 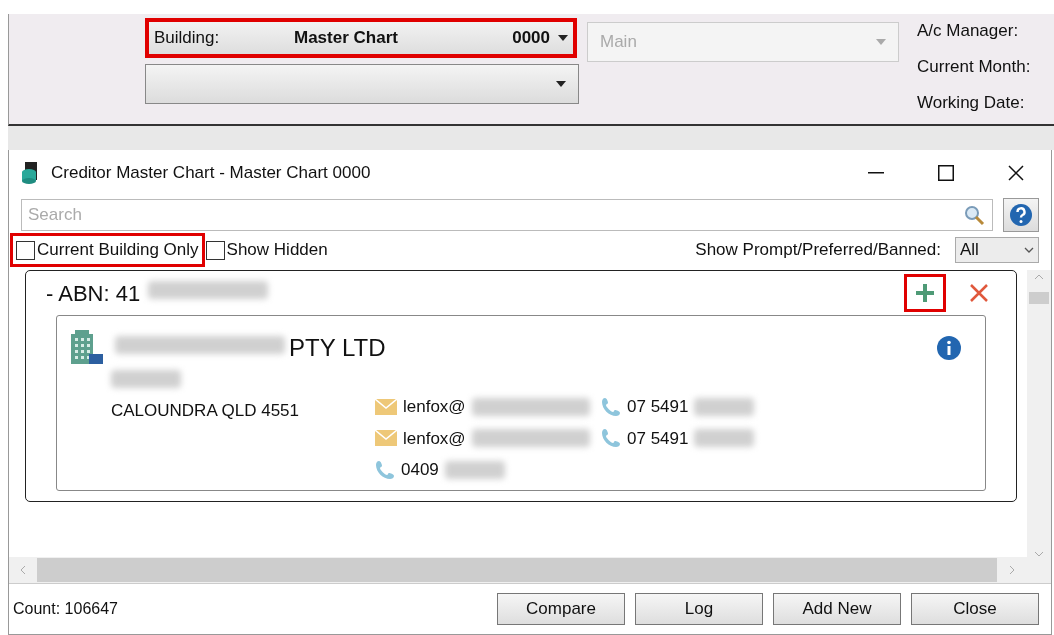 What do you see at coordinates (23, 570) in the screenshot?
I see `chevron-left-icon` at bounding box center [23, 570].